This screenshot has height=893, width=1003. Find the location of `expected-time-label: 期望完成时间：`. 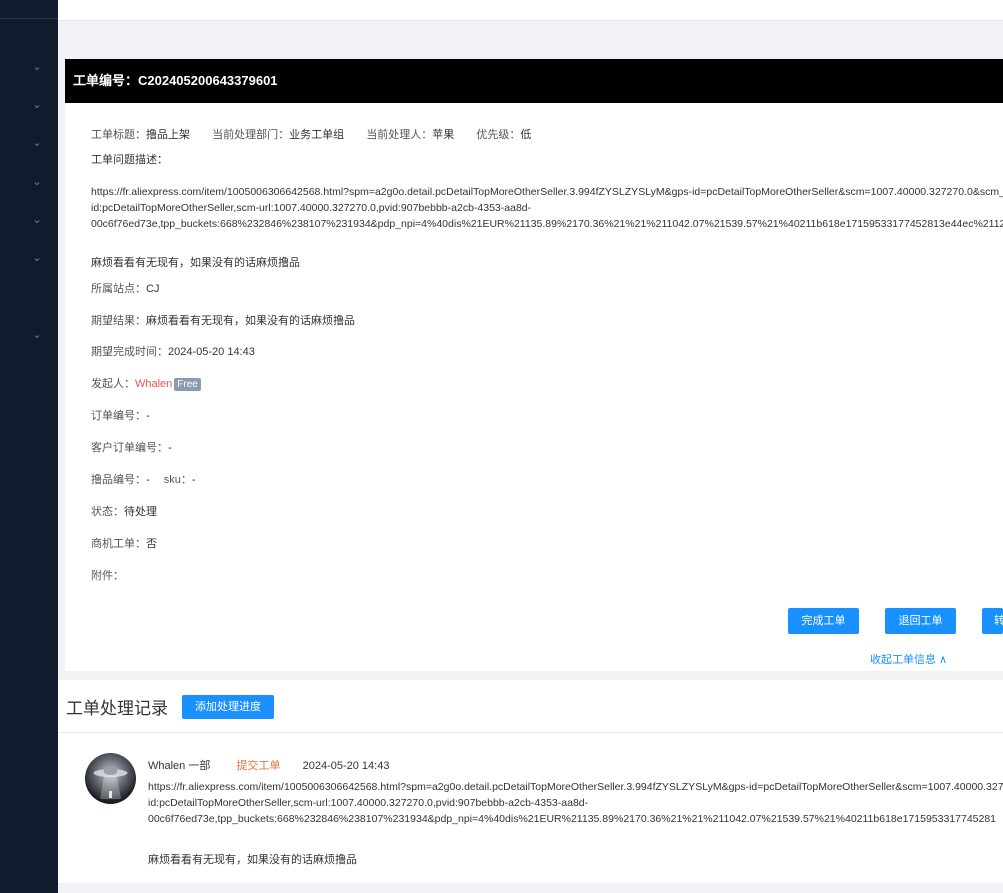

expected-time-label: 期望完成时间： is located at coordinates (129, 352).